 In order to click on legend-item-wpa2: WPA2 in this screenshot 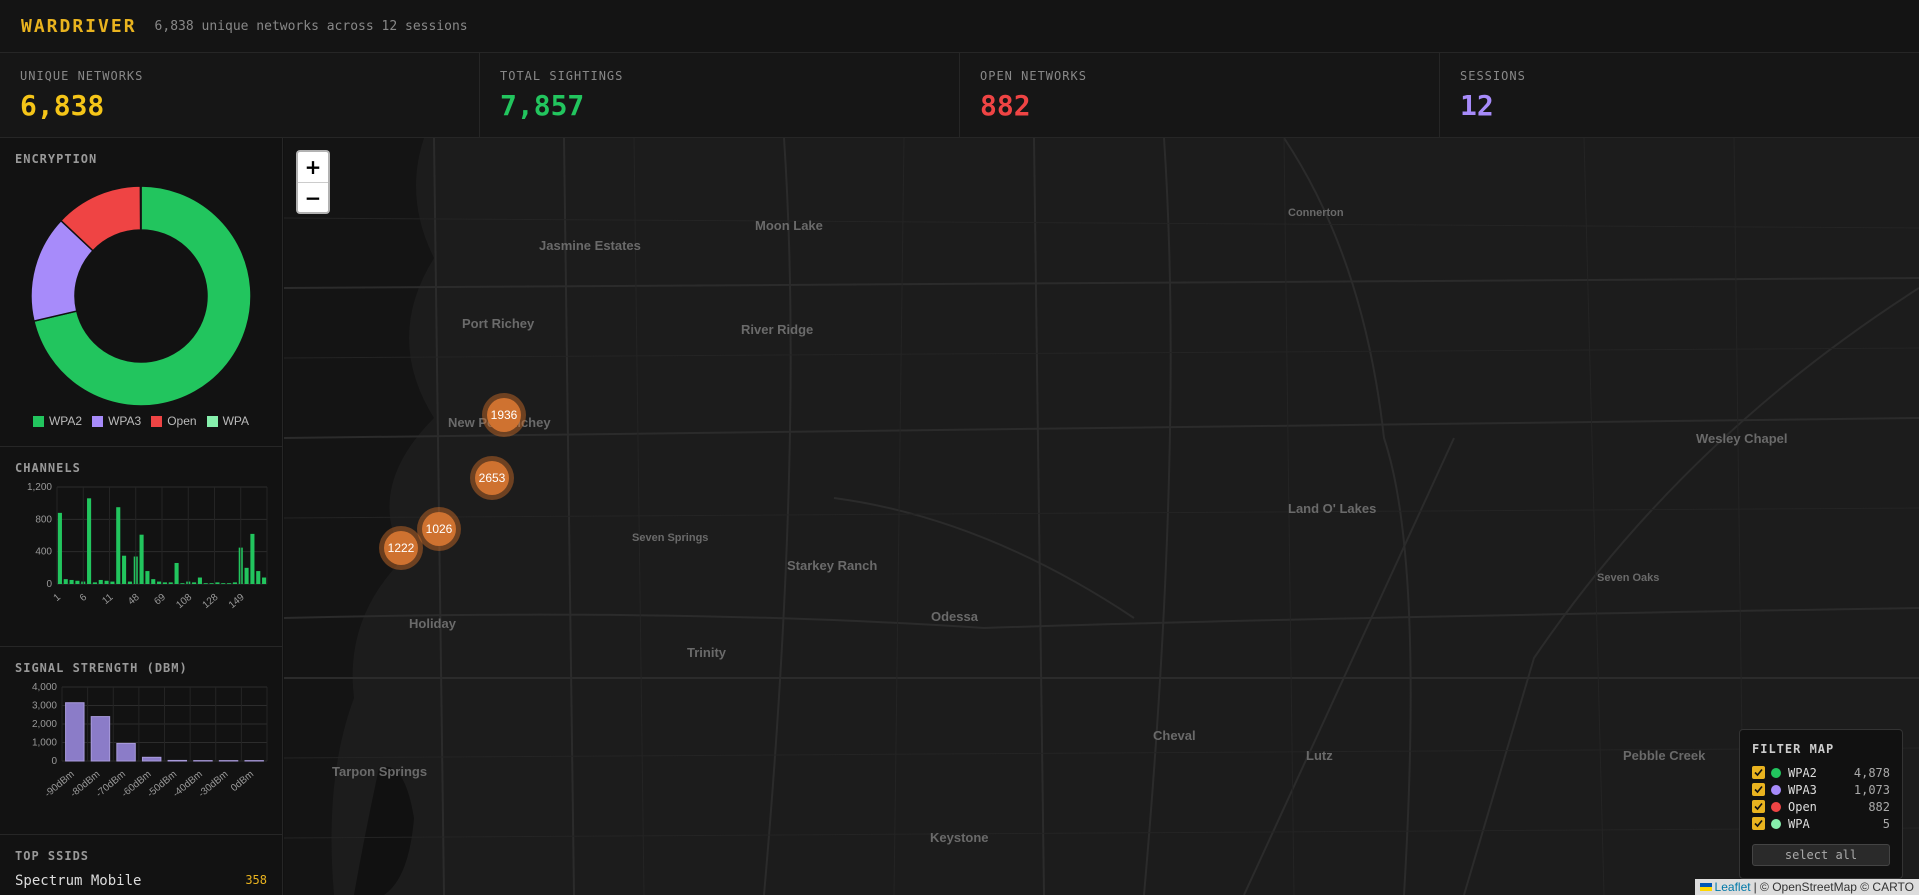, I will do `click(57, 421)`.